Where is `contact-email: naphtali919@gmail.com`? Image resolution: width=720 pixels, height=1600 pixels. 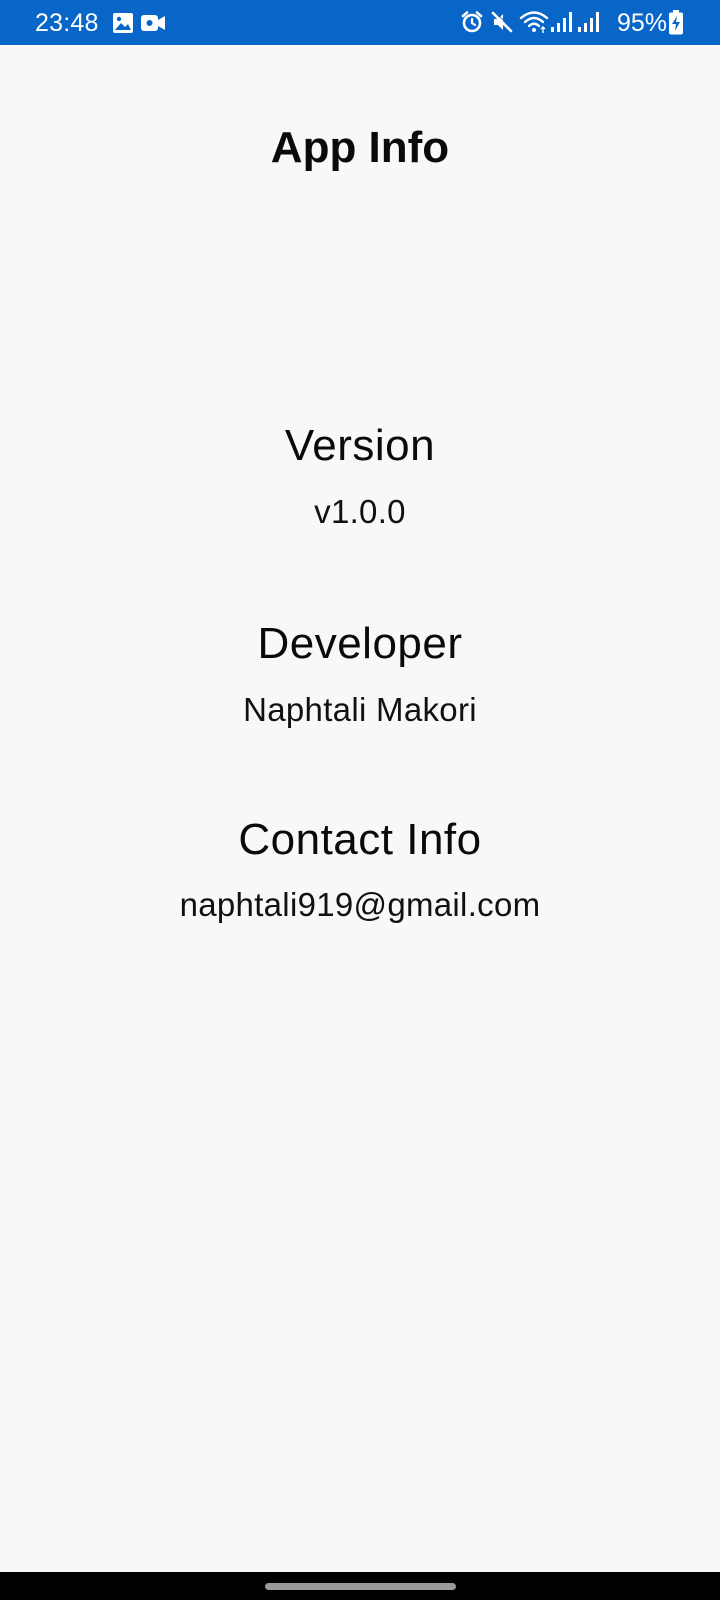
contact-email: naphtali919@gmail.com is located at coordinates (360, 905).